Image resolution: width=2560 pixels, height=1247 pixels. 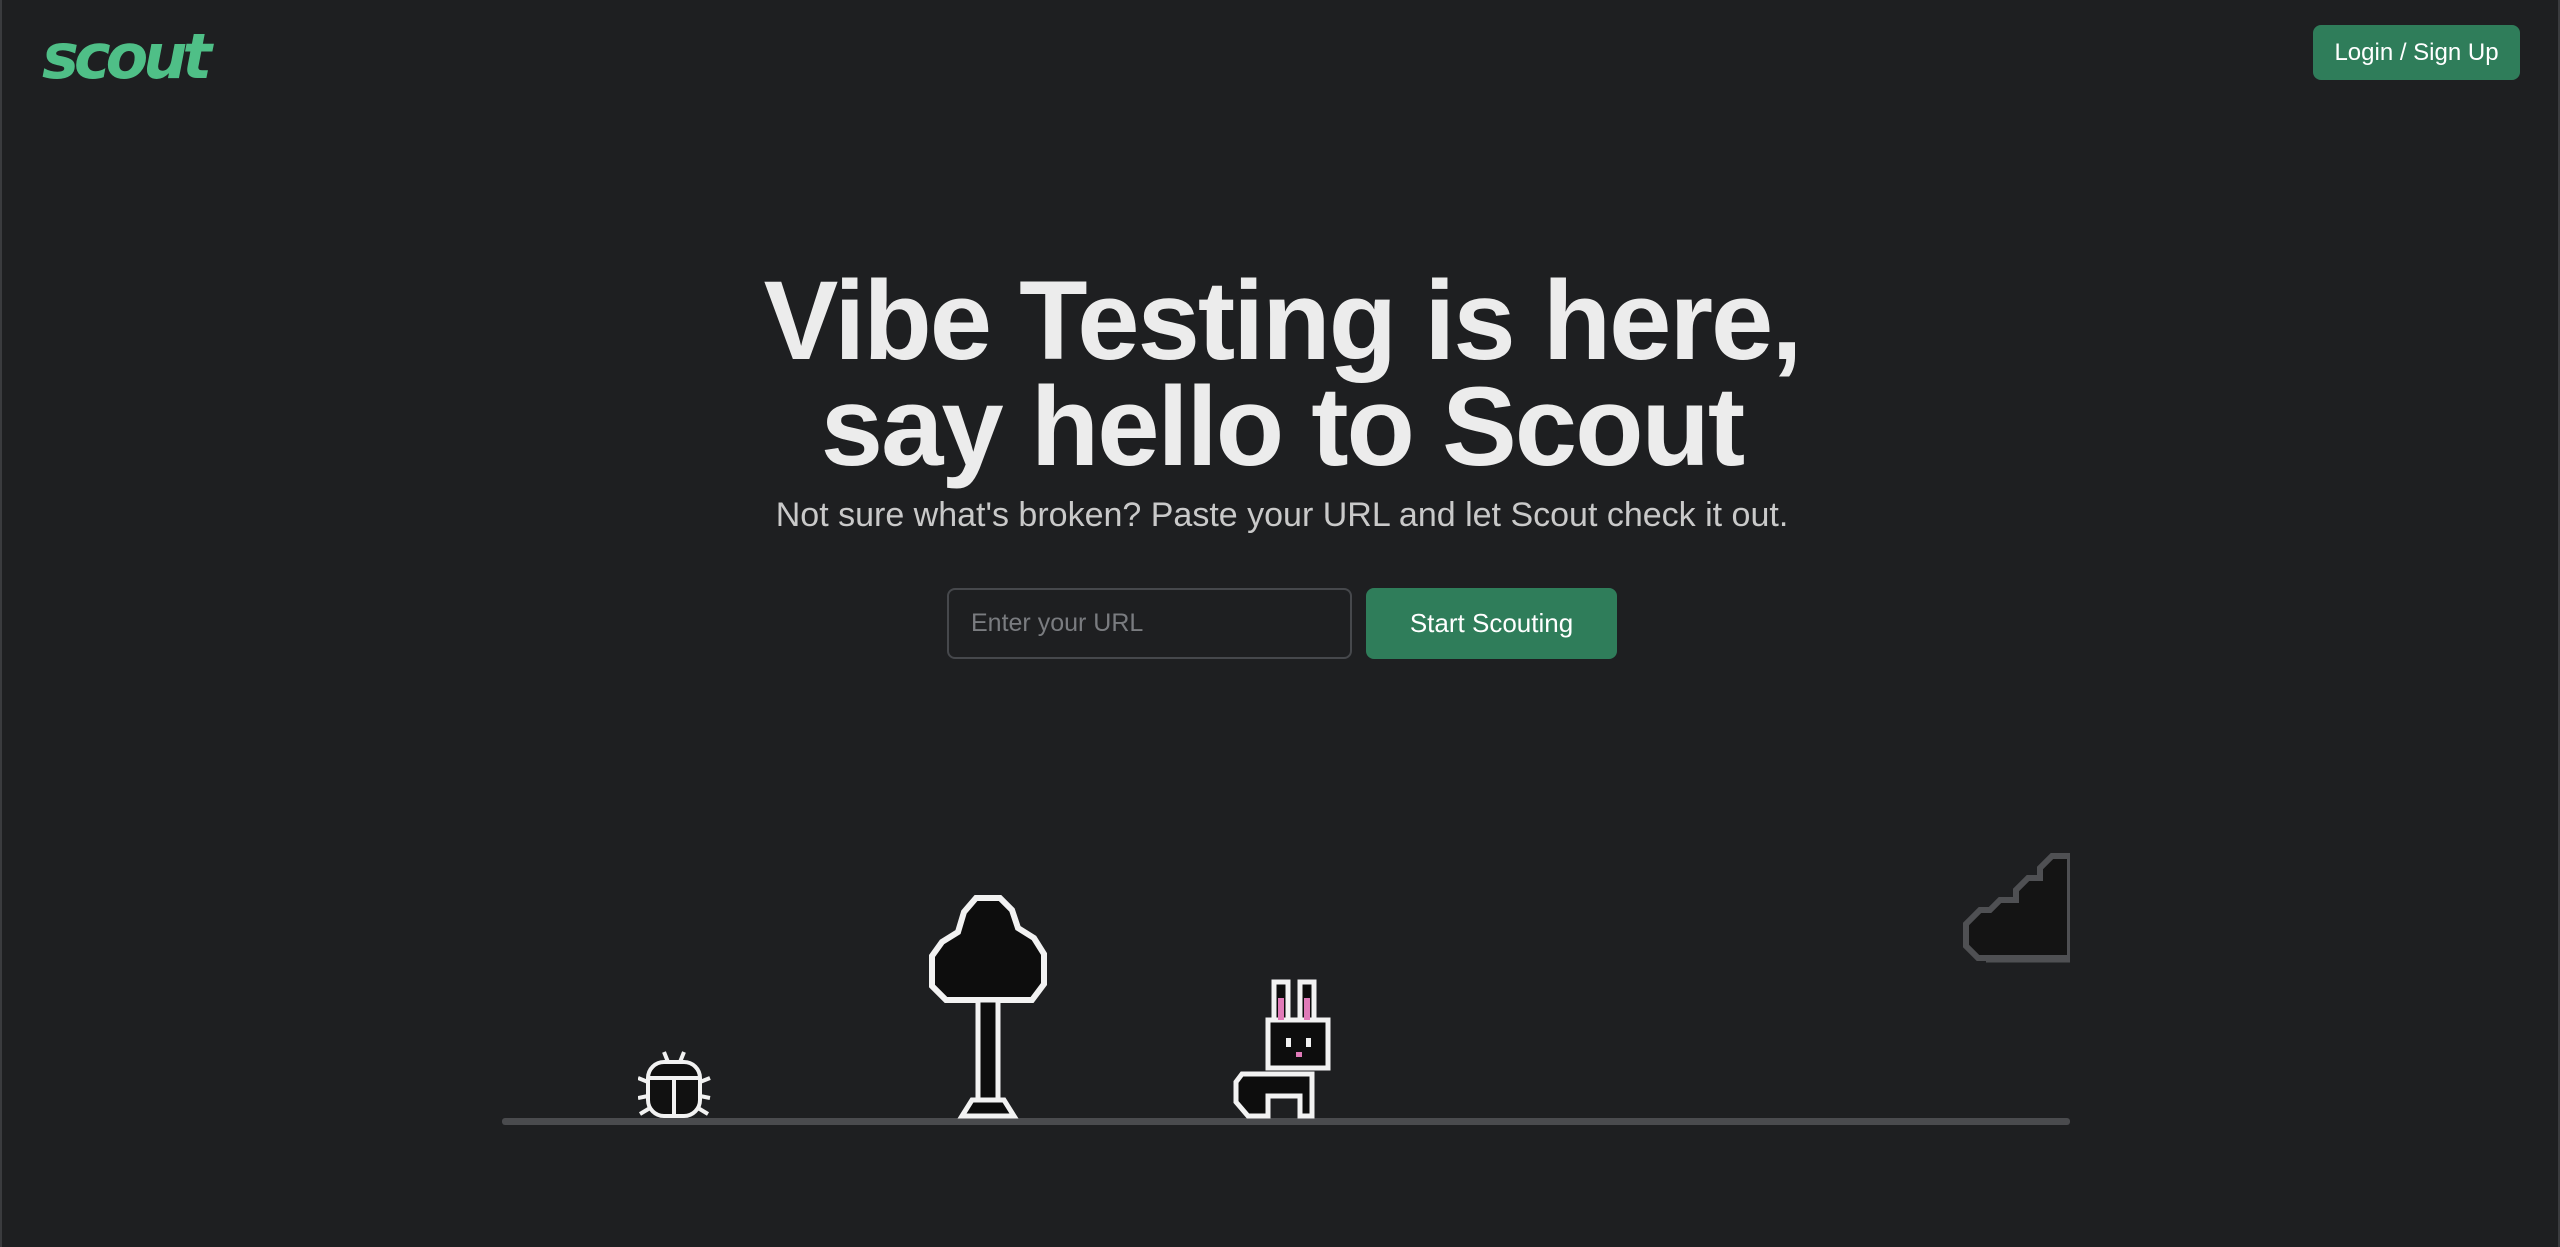 What do you see at coordinates (1491, 623) in the screenshot?
I see `start-scouting-button: Start Scouting` at bounding box center [1491, 623].